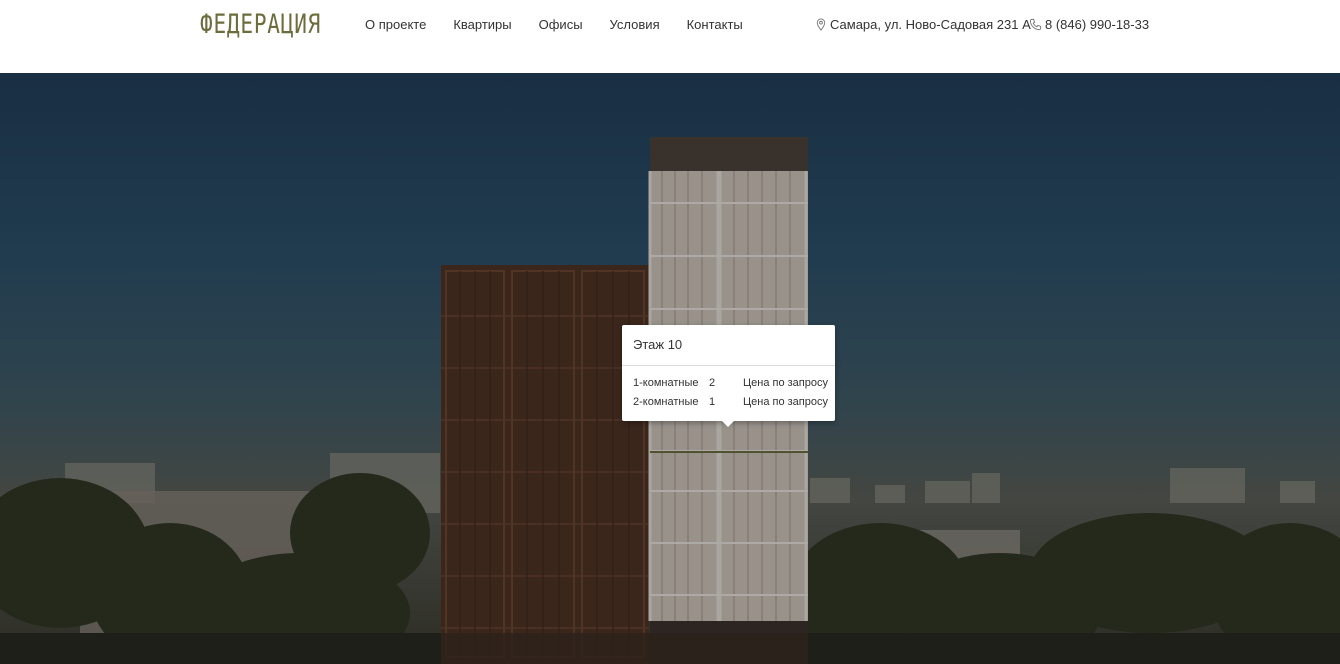 This screenshot has height=664, width=1340. Describe the element at coordinates (712, 383) in the screenshot. I see `room-count: 2` at that location.